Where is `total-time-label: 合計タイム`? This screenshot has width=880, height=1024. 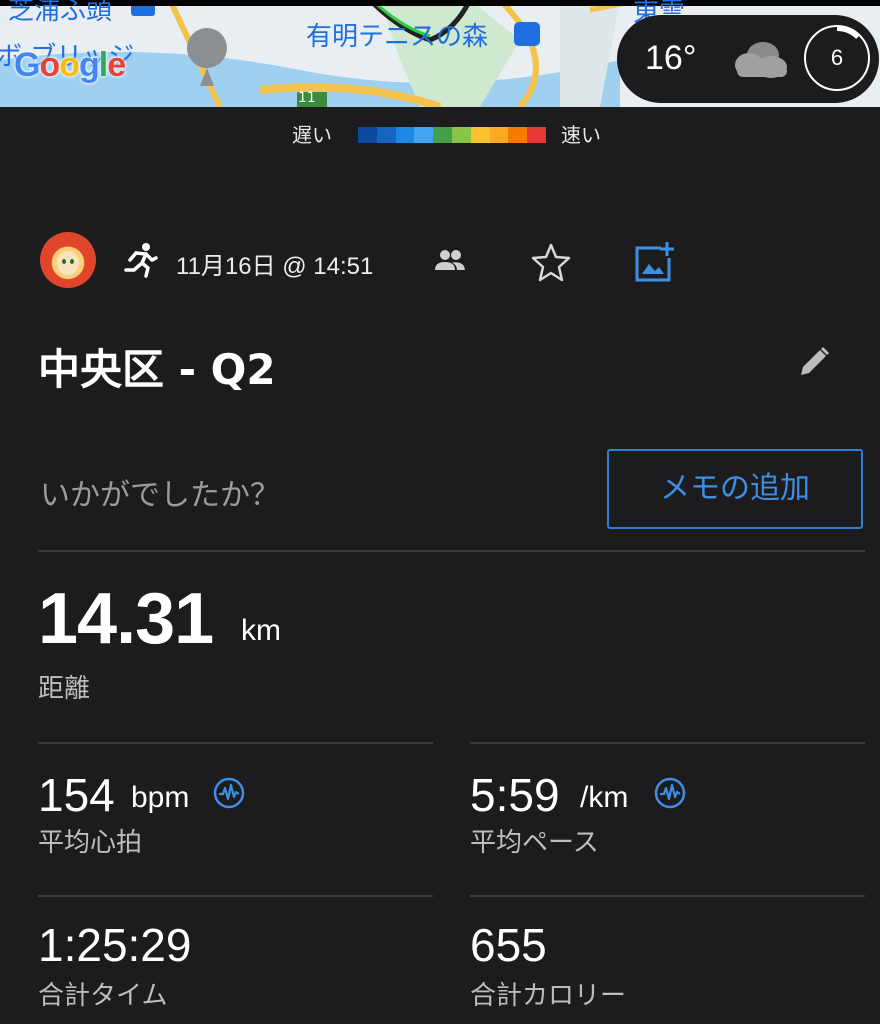
total-time-label: 合計タイム is located at coordinates (103, 996).